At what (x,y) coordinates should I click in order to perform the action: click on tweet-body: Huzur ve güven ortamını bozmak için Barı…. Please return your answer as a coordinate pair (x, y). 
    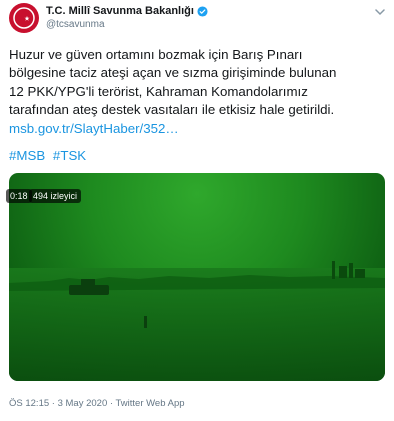
    Looking at the image, I should click on (173, 82).